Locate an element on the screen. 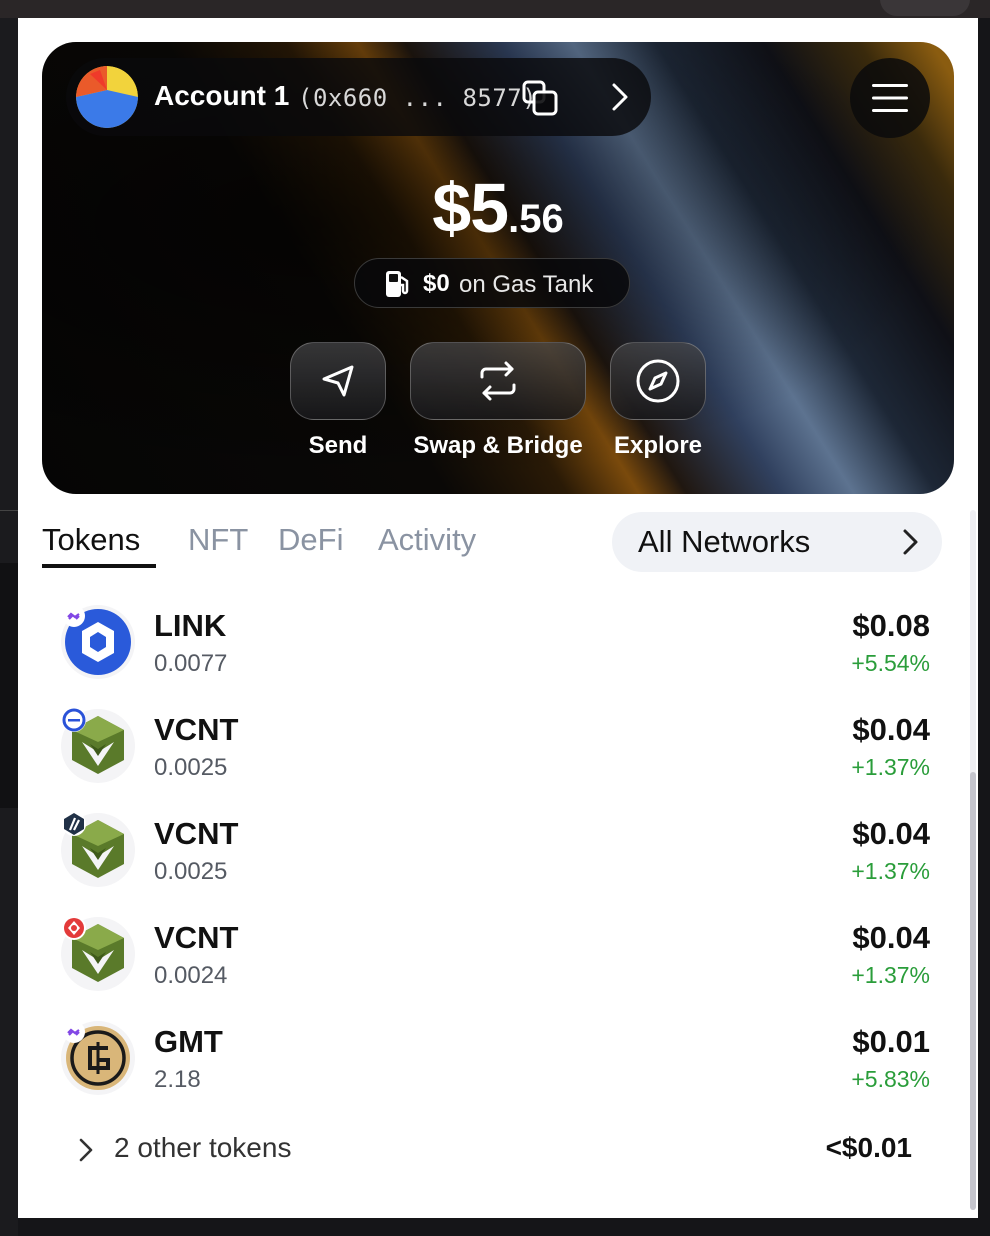  gas-tank-button: $0 on Gas Tank is located at coordinates (492, 283).